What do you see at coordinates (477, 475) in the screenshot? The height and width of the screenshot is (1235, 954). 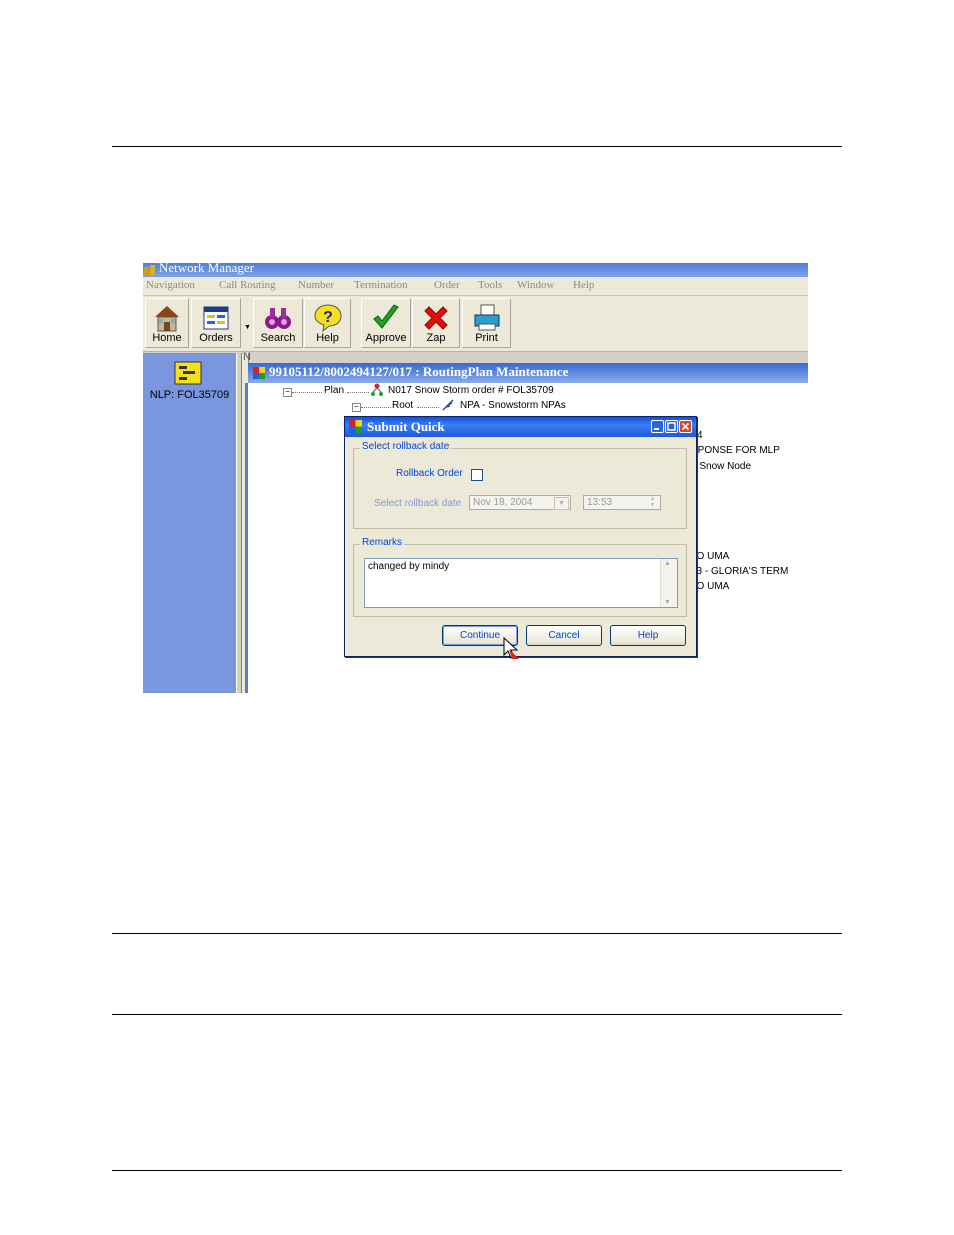 I see `rollback-order-checkbox` at bounding box center [477, 475].